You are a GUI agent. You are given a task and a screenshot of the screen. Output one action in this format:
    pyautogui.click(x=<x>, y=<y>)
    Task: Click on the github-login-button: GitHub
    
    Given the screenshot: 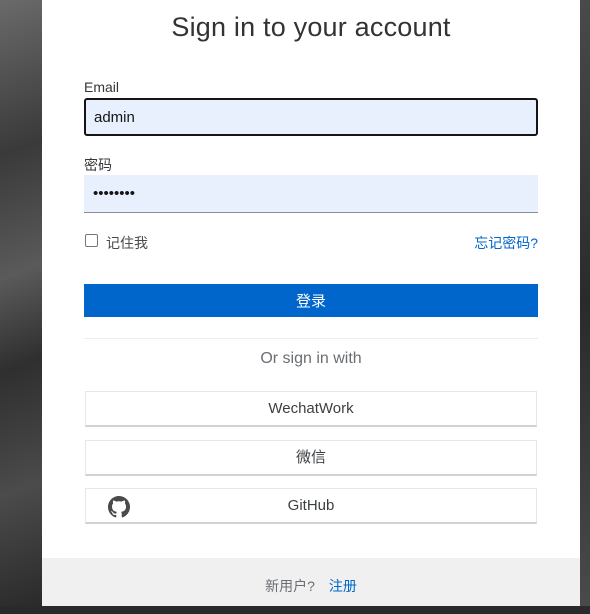 What is the action you would take?
    pyautogui.click(x=311, y=506)
    